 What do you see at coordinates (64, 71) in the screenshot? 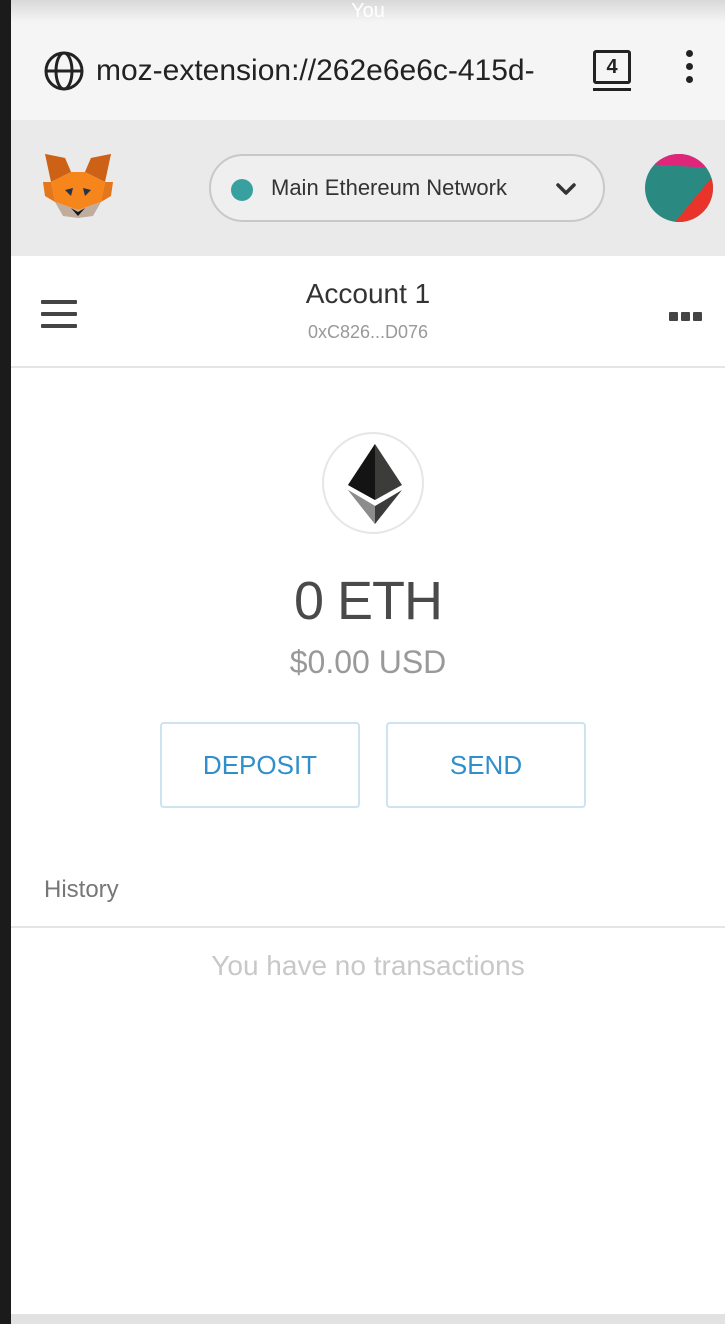
I see `globe-icon` at bounding box center [64, 71].